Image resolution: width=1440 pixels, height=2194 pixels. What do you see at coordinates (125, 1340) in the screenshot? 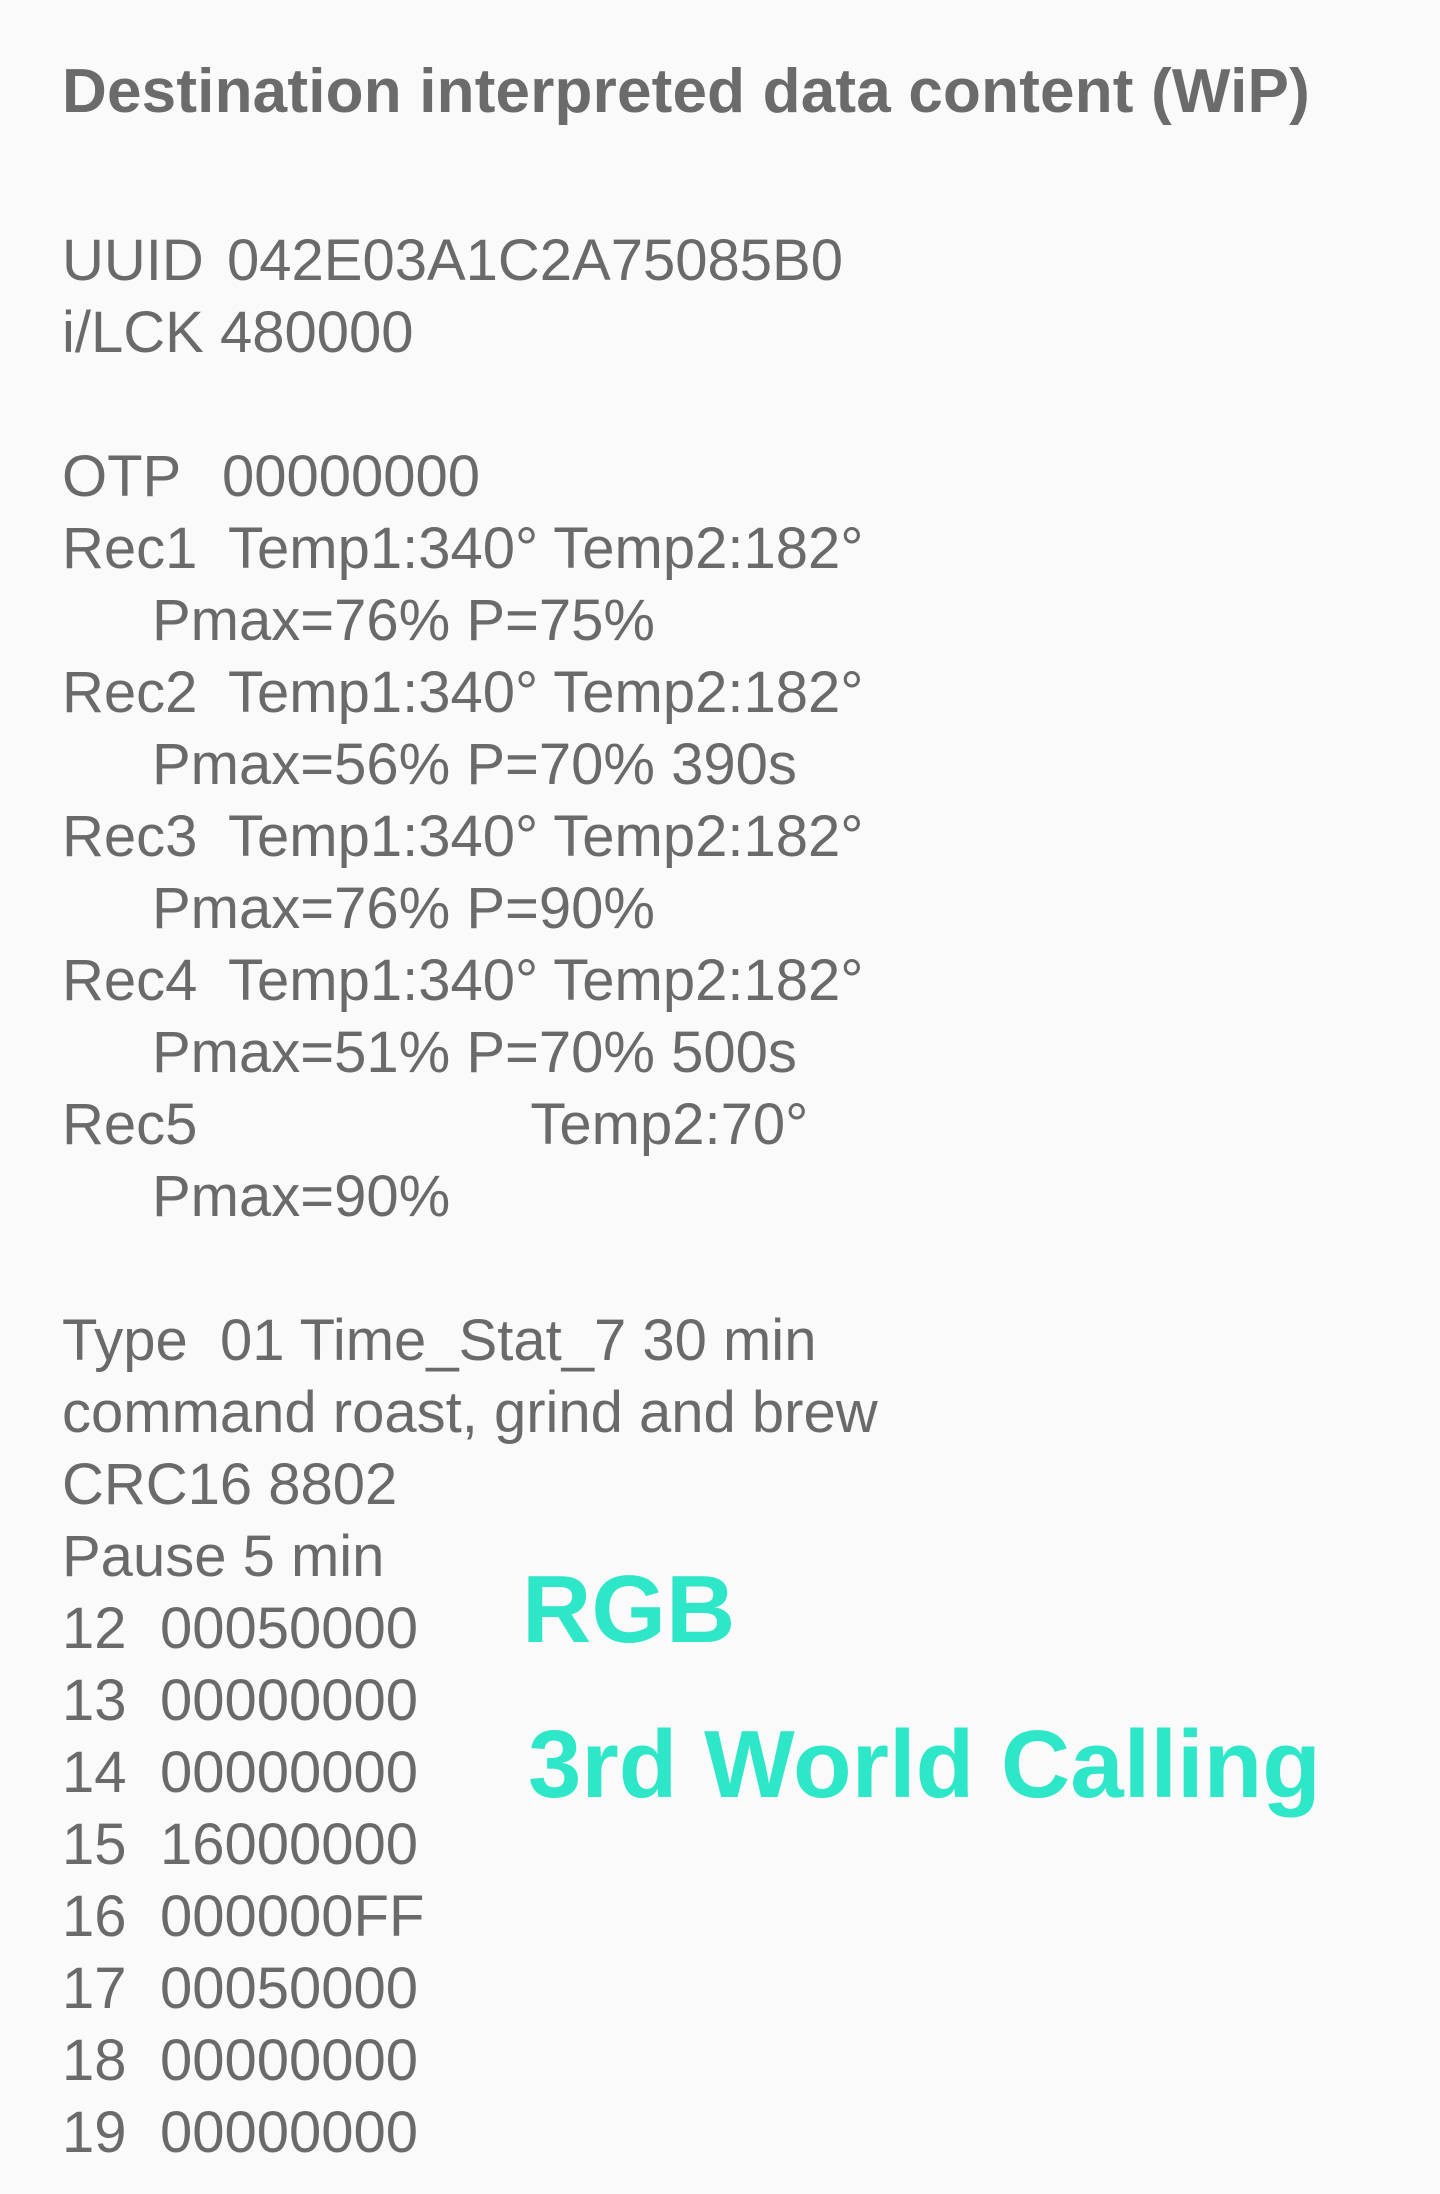
I see `type-label: Type` at bounding box center [125, 1340].